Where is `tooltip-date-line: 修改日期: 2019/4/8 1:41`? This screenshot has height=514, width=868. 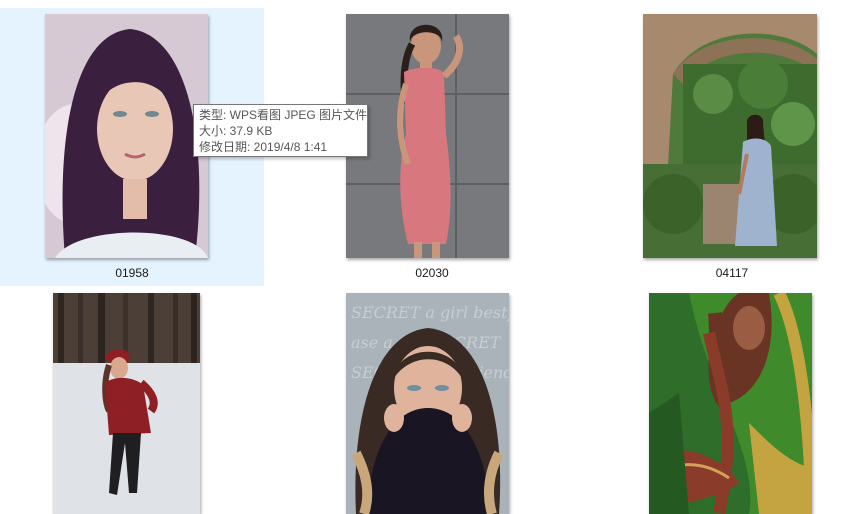
tooltip-date-line: 修改日期: 2019/4/8 1:41 is located at coordinates (263, 147).